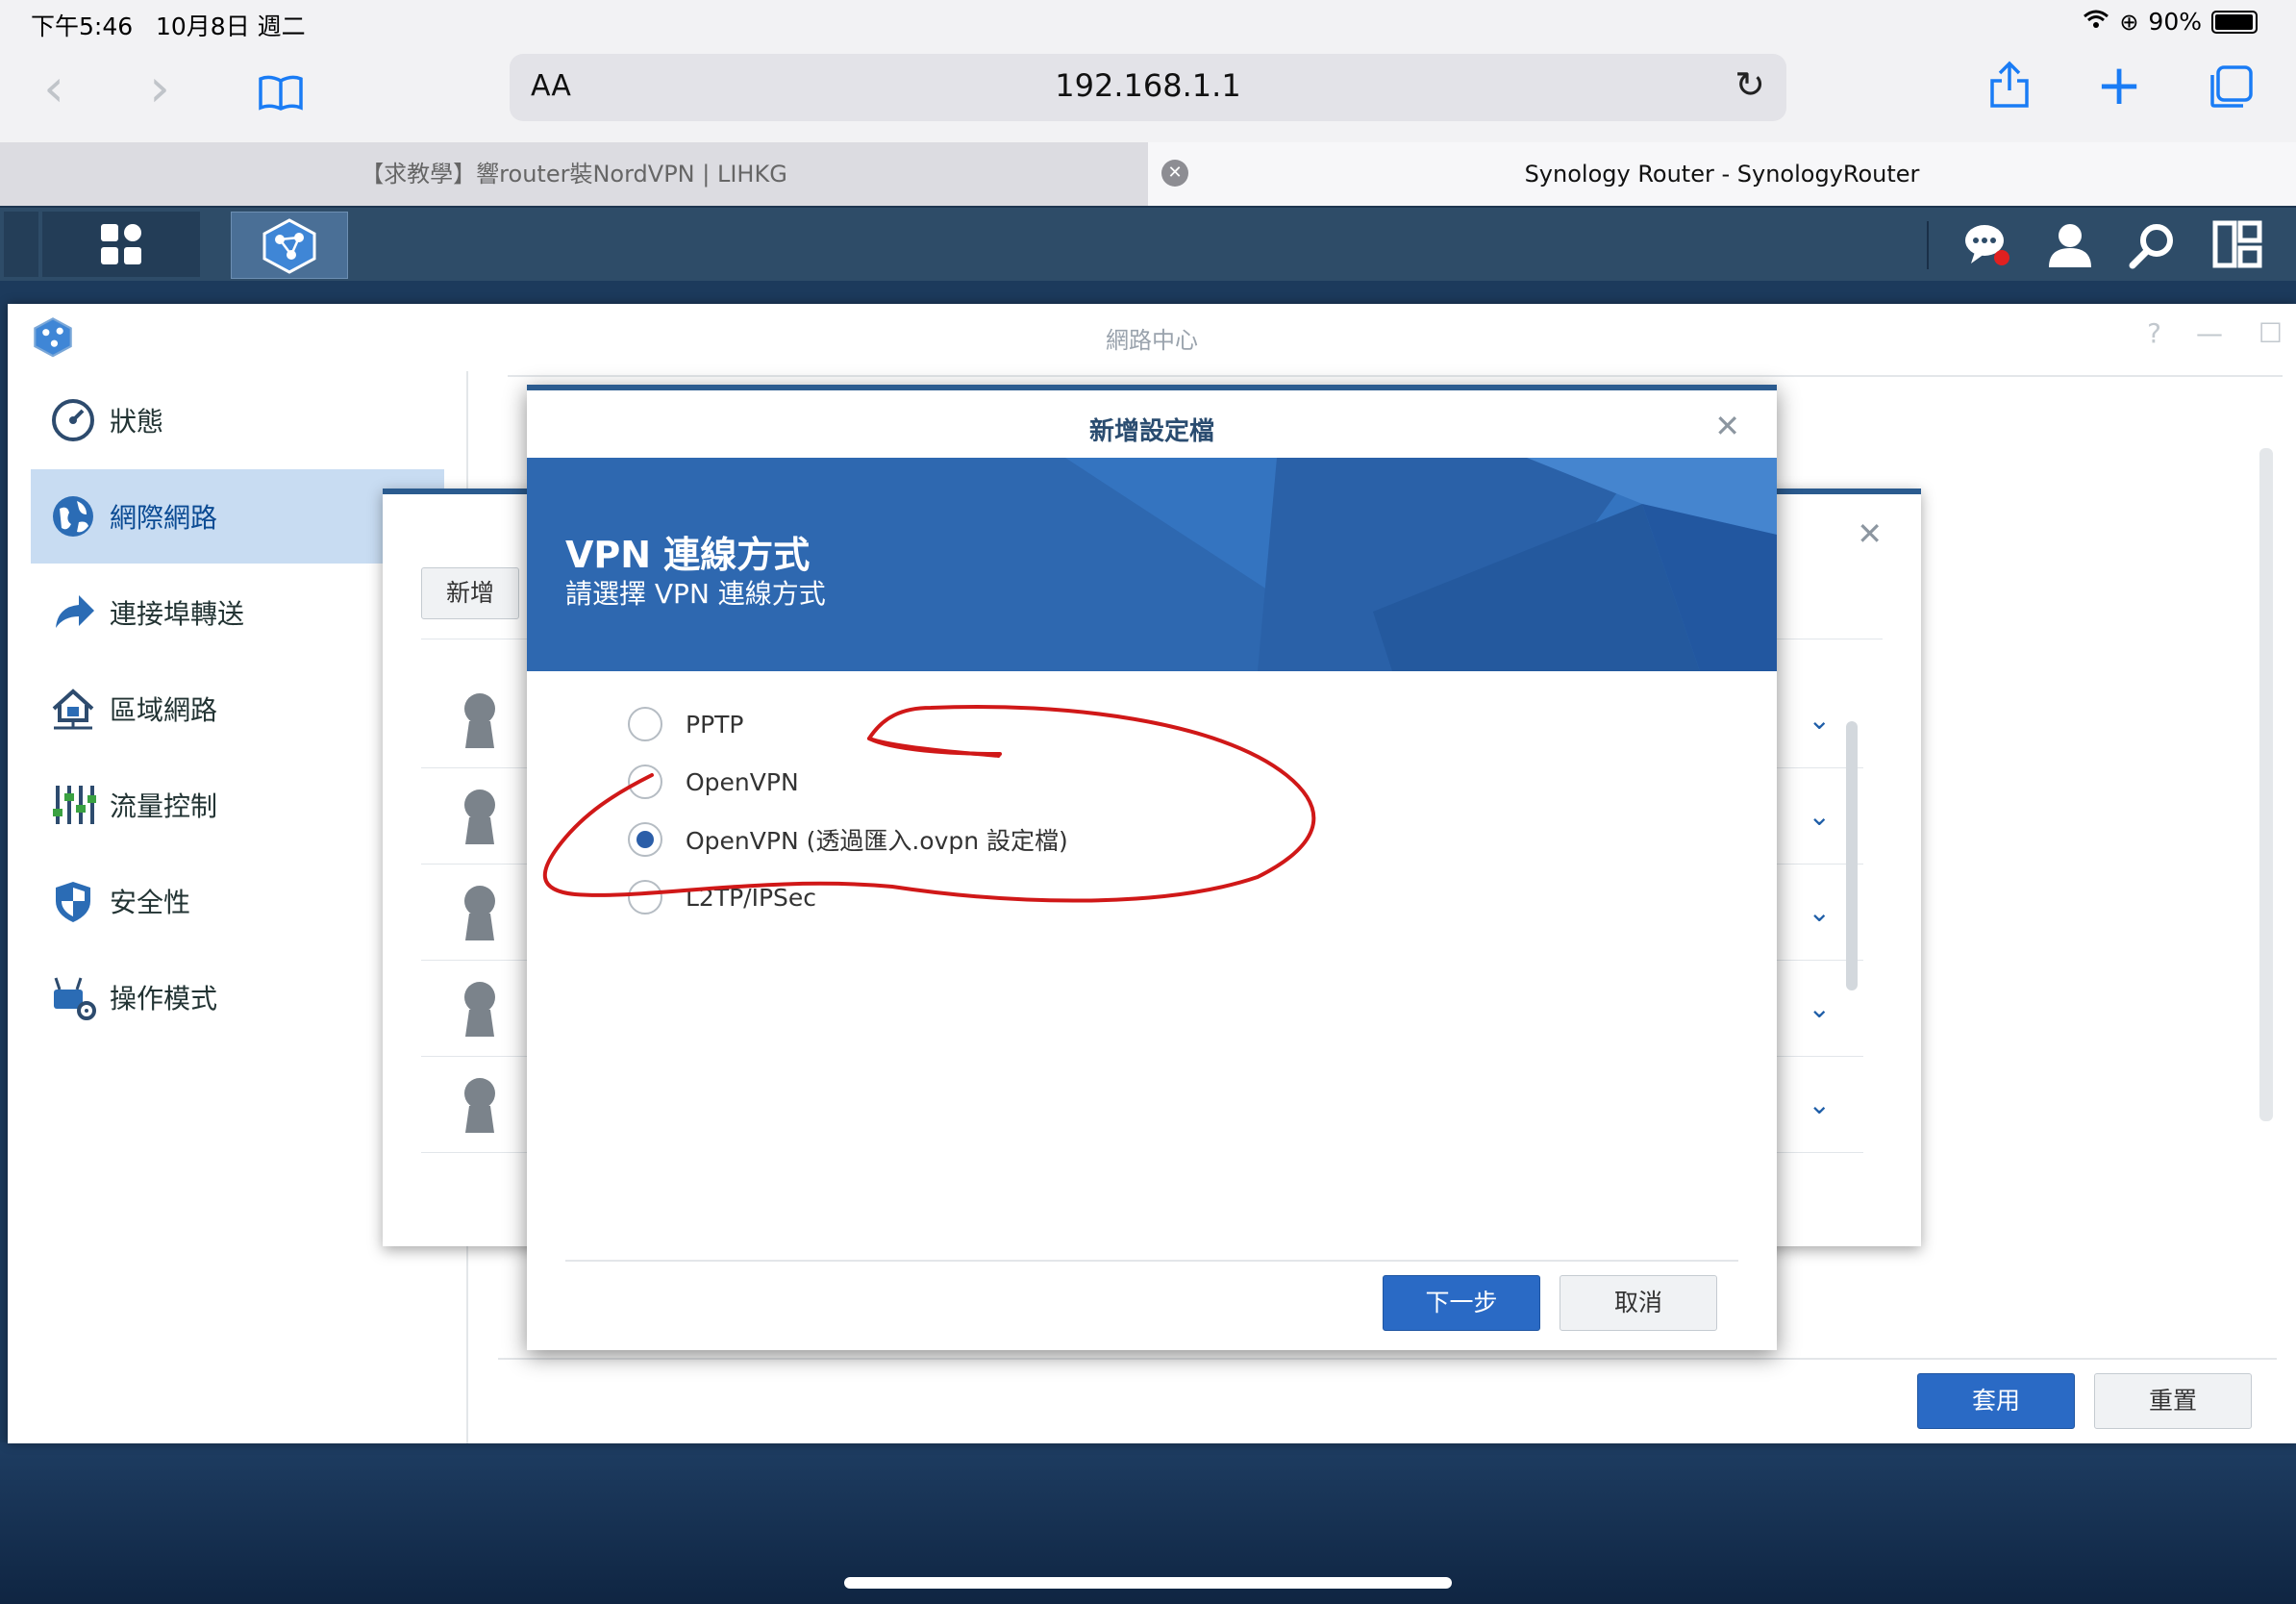 The height and width of the screenshot is (1604, 2296). Describe the element at coordinates (54, 88) in the screenshot. I see `back-icon: ‹` at that location.